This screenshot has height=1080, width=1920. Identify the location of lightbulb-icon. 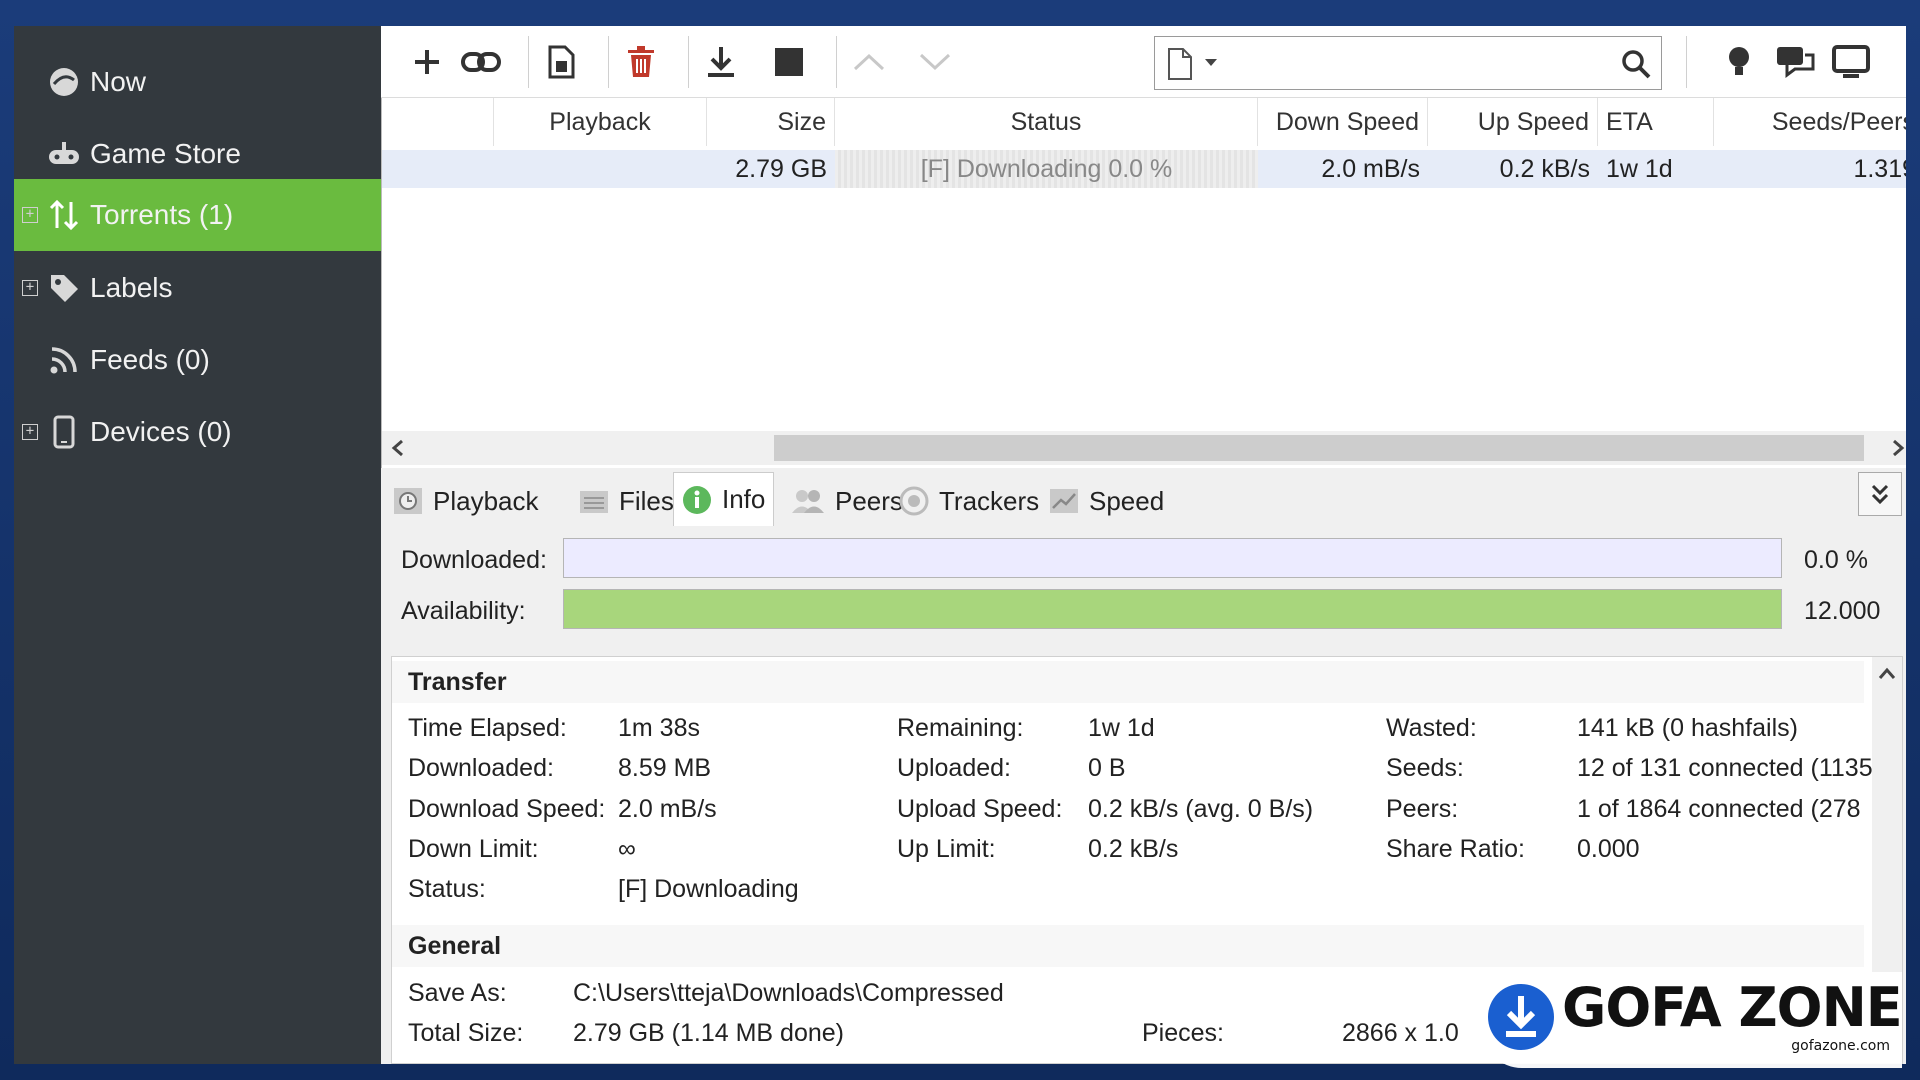
(1739, 61).